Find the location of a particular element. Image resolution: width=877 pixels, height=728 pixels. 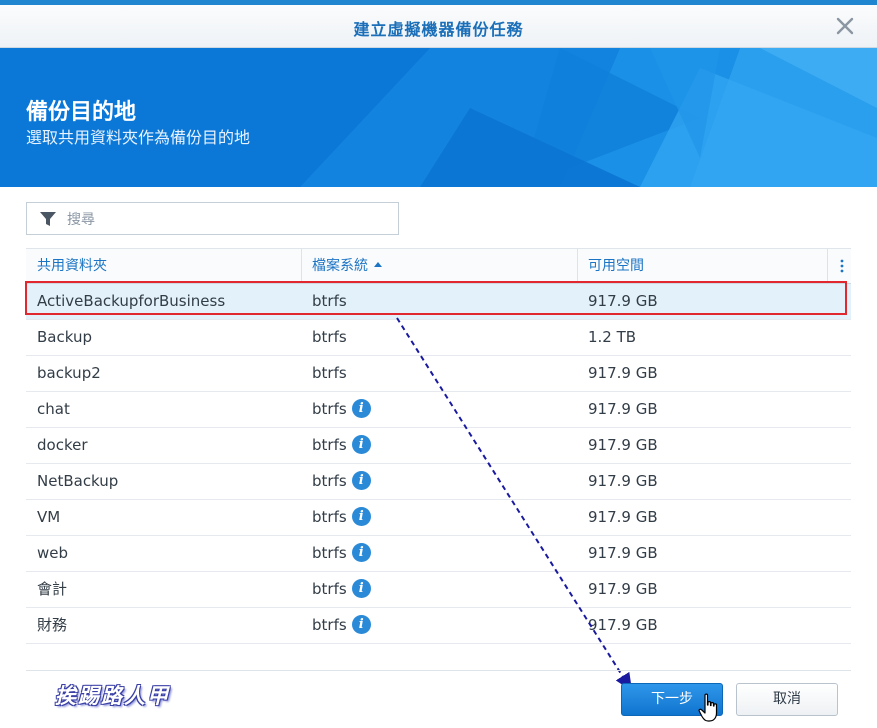

filter-icon is located at coordinates (48, 219).